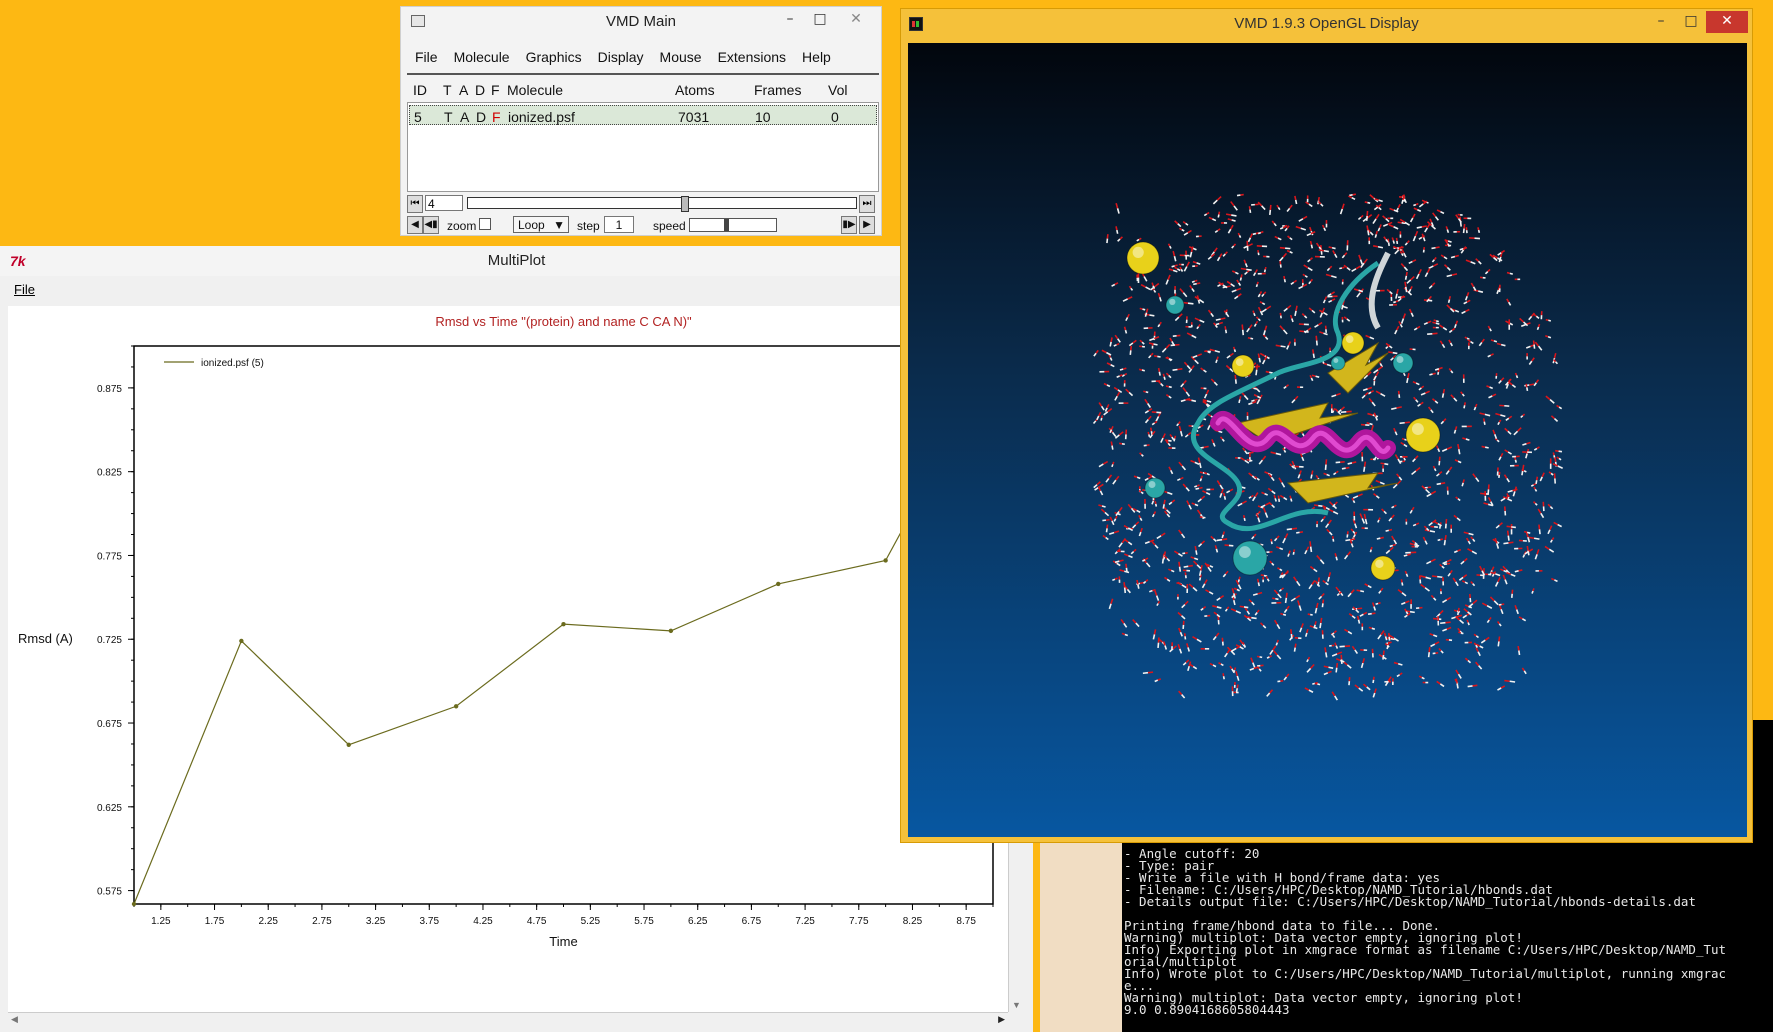  Describe the element at coordinates (14, 1019) in the screenshot. I see `scroll-left-icon: ◀` at that location.